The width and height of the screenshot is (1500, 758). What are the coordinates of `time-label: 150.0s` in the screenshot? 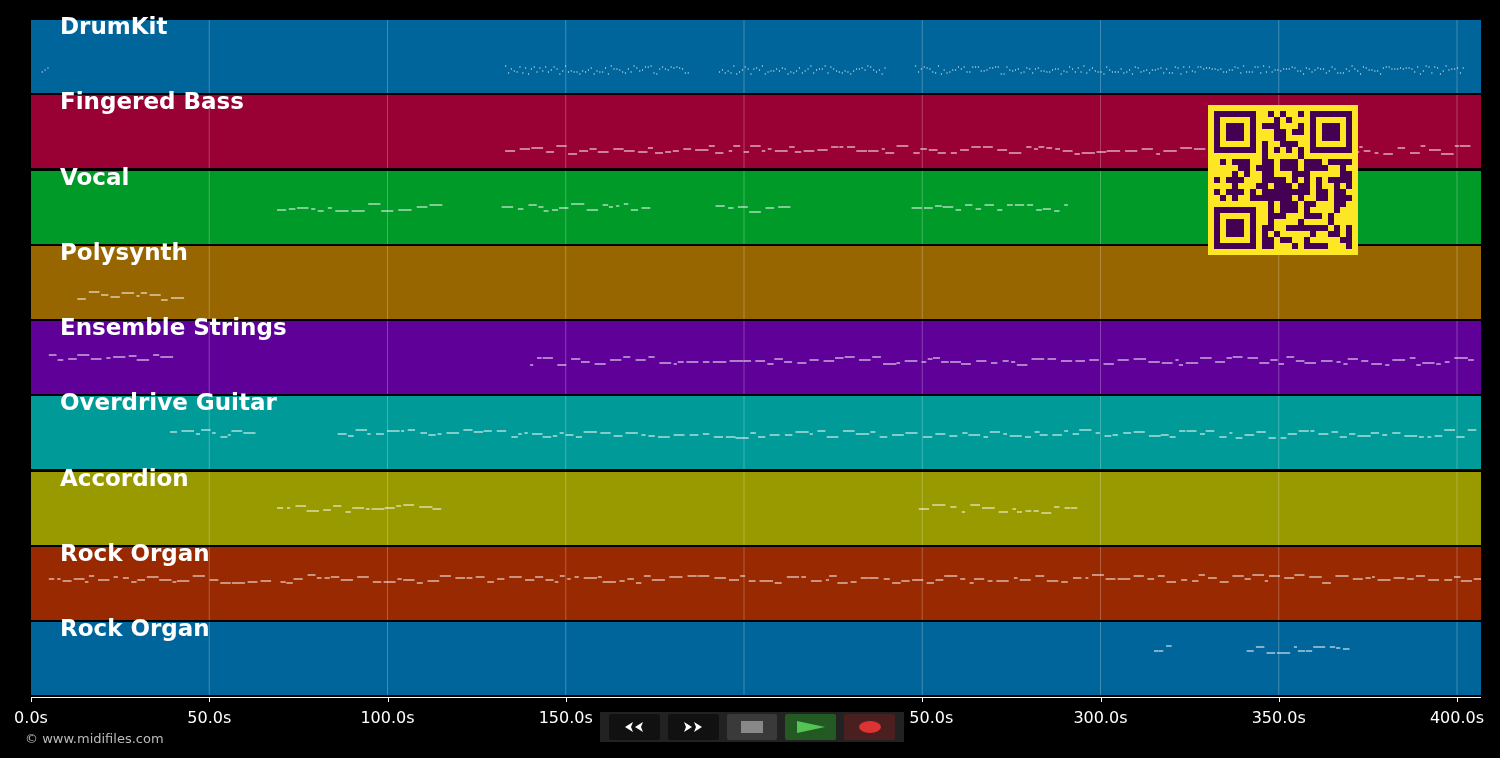 It's located at (565, 718).